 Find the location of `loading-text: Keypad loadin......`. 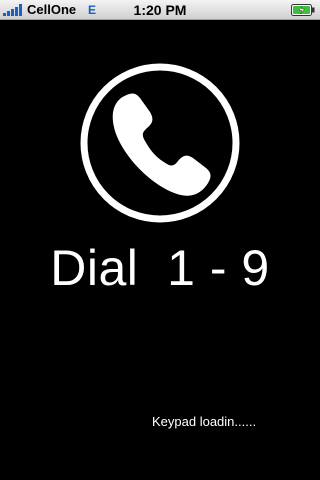

loading-text: Keypad loadin...... is located at coordinates (204, 421).